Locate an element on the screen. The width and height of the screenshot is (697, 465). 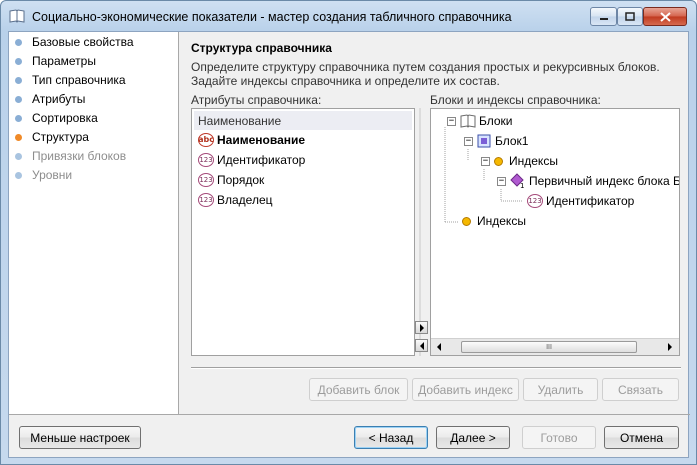
tree-node-identifier: 123 Идентификатор is located at coordinates (580, 201).